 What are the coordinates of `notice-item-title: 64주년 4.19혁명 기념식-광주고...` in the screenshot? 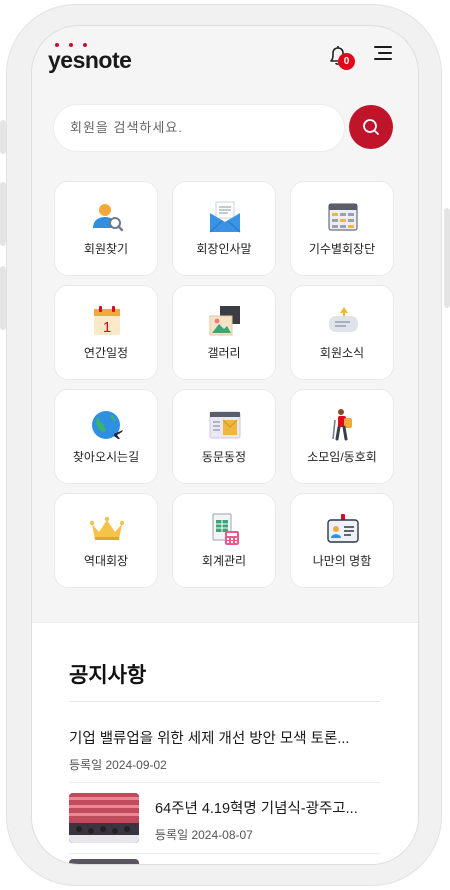 It's located at (256, 809).